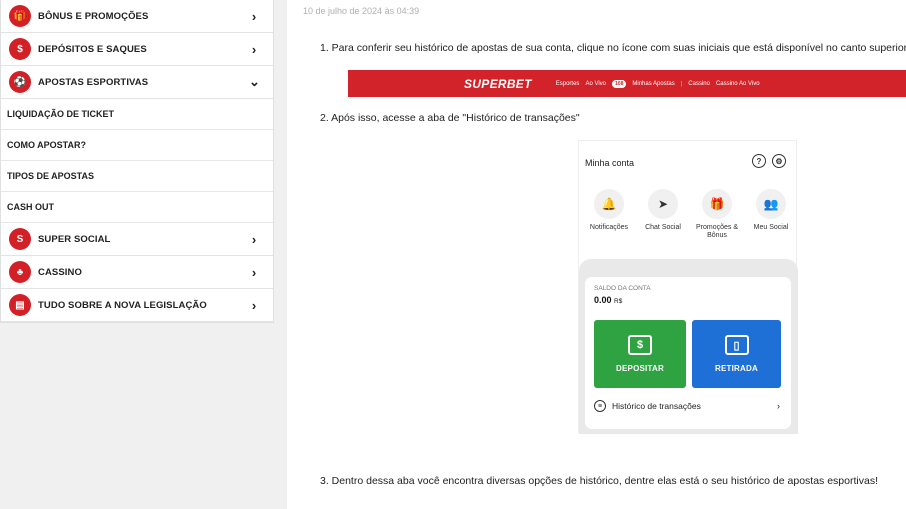 Image resolution: width=906 pixels, height=509 pixels. What do you see at coordinates (92, 49) in the screenshot?
I see `sidebar-item-label: DEPÓSITOS E SAQUES` at bounding box center [92, 49].